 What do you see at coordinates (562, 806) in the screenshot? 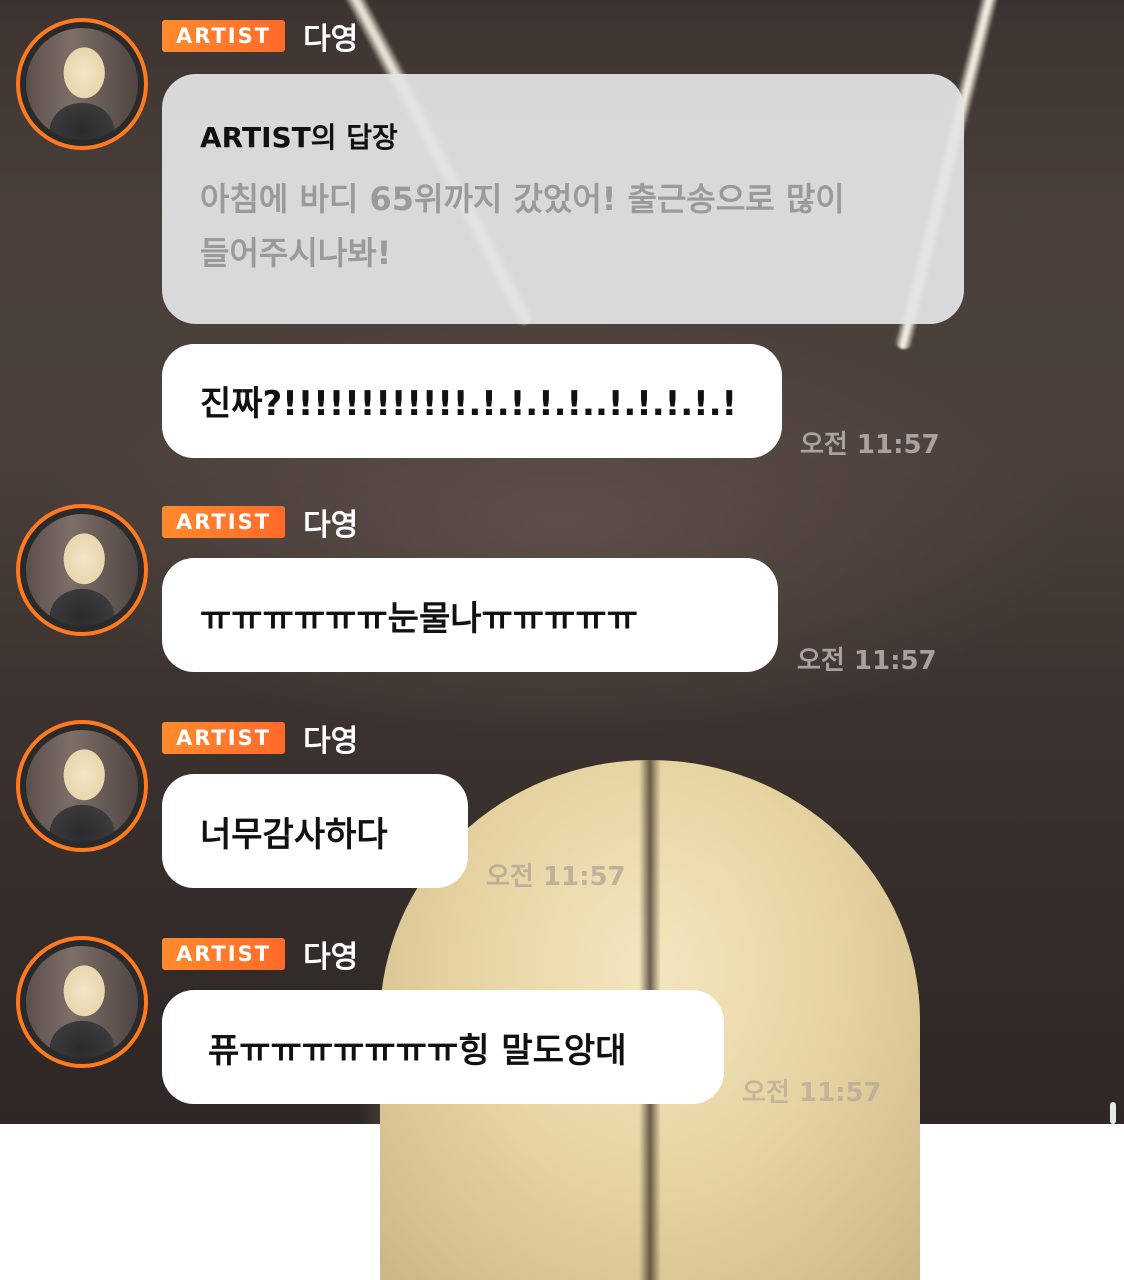
I see `chat-message: ARTIST 다영 너무감사하다 오전 11:57` at bounding box center [562, 806].